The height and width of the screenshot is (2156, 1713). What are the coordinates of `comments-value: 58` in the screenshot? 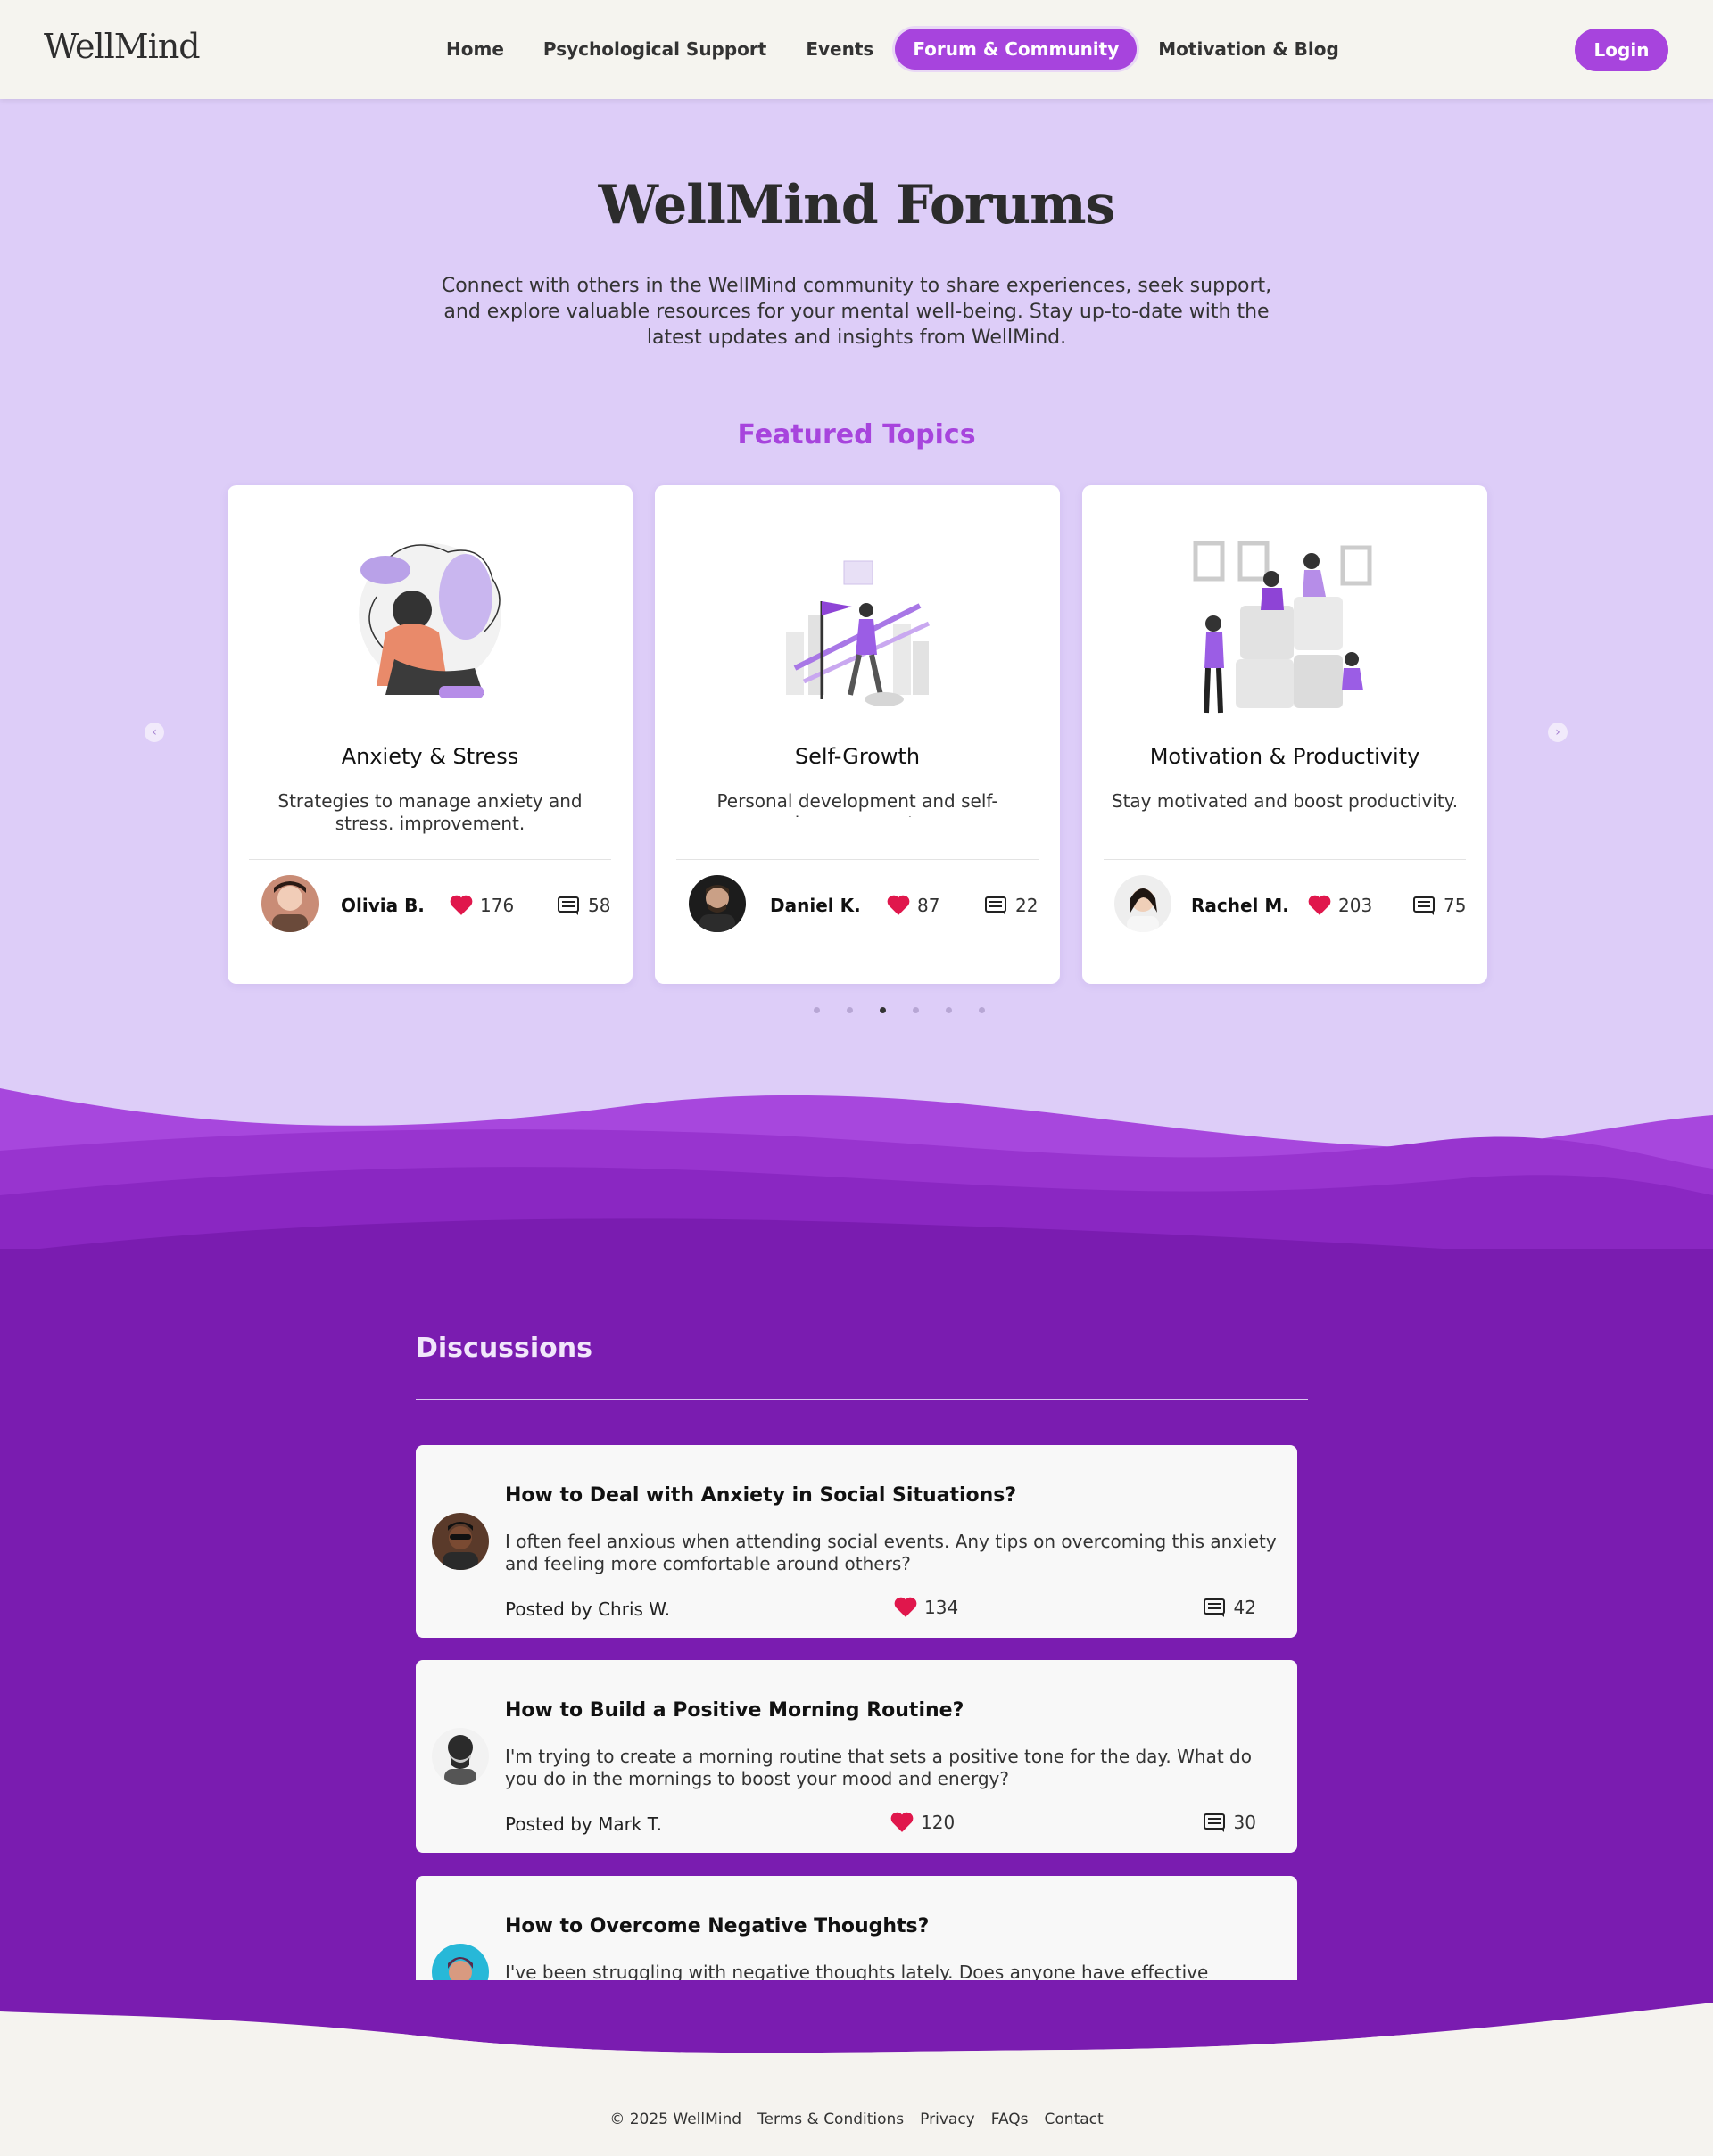 It's located at (600, 906).